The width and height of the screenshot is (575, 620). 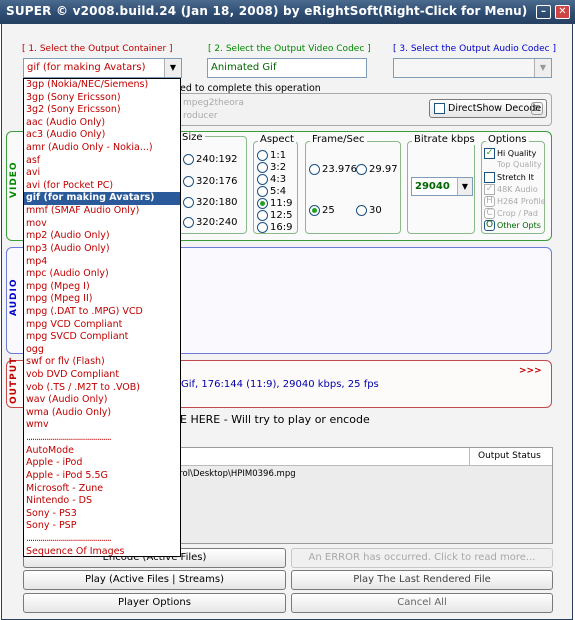 What do you see at coordinates (102, 274) in the screenshot?
I see `dropdown-option: mpc (Audio Only)` at bounding box center [102, 274].